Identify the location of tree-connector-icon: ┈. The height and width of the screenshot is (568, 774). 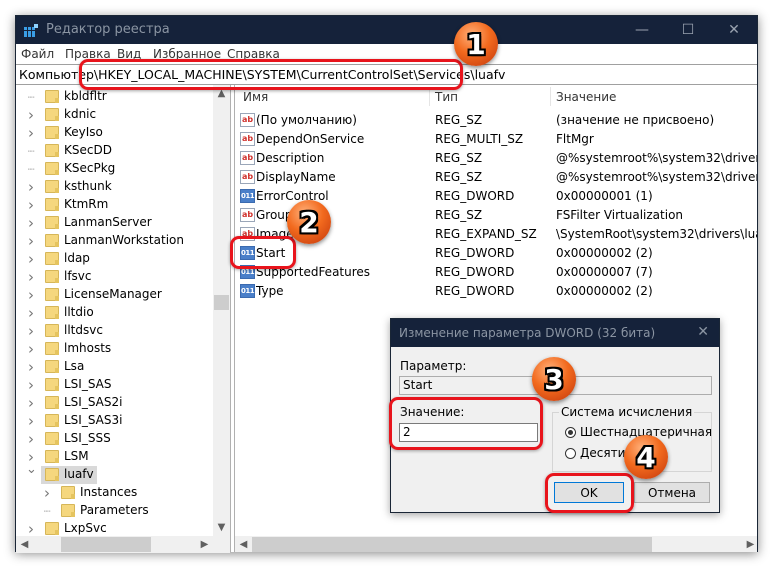
(31, 97).